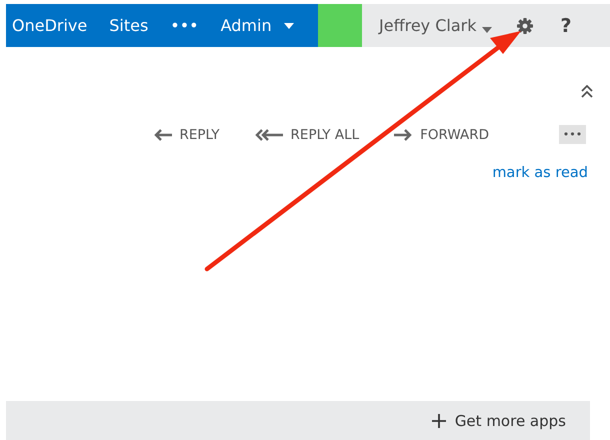 The image size is (610, 440). Describe the element at coordinates (439, 421) in the screenshot. I see `plus-icon` at that location.